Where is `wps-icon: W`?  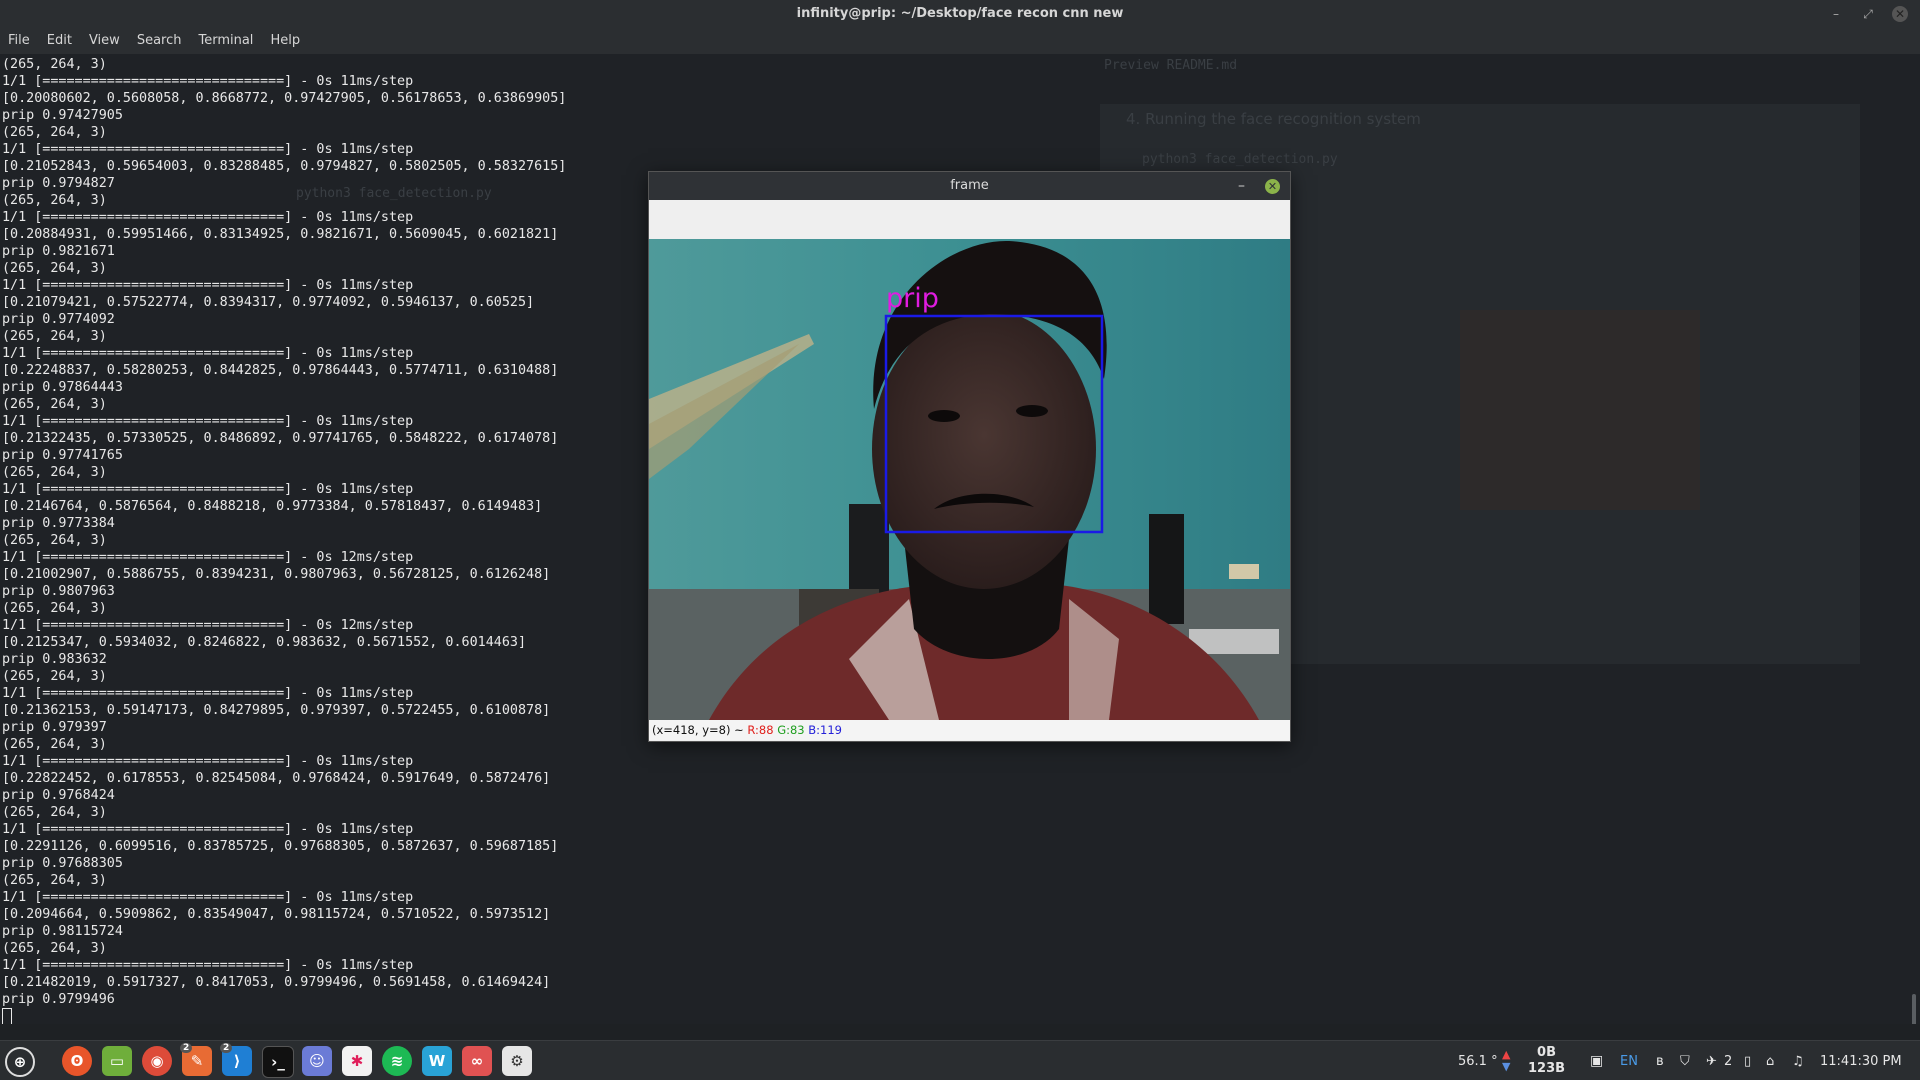
wps-icon: W is located at coordinates (437, 1061).